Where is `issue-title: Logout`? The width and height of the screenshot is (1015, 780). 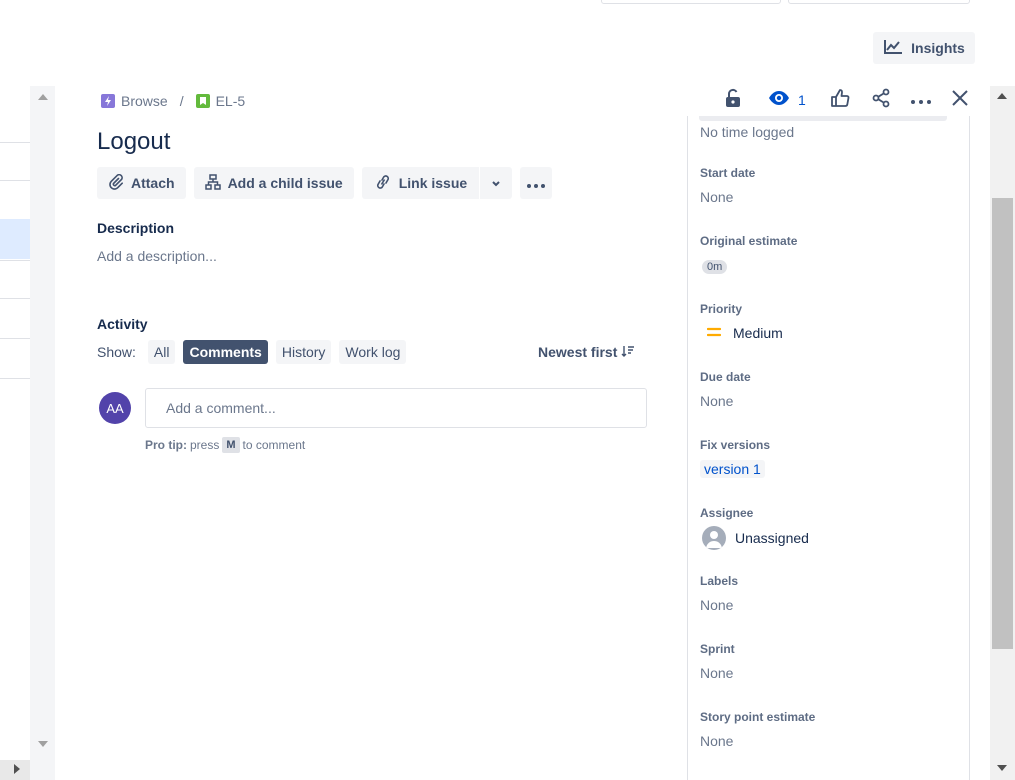
issue-title: Logout is located at coordinates (133, 142).